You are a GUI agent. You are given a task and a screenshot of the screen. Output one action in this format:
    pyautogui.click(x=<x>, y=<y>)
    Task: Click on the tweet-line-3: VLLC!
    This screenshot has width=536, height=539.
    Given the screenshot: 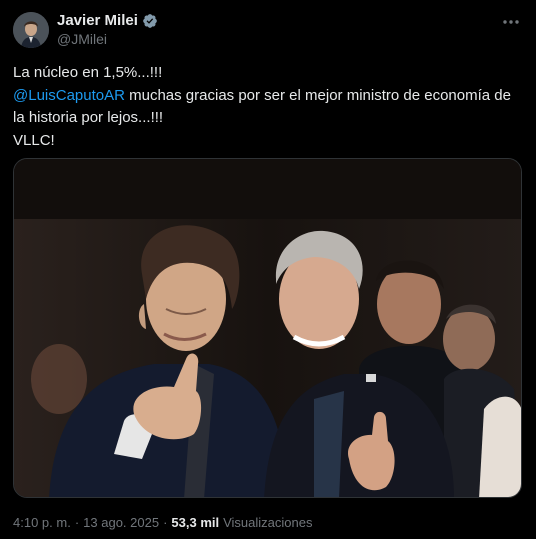 What is the action you would take?
    pyautogui.click(x=34, y=140)
    